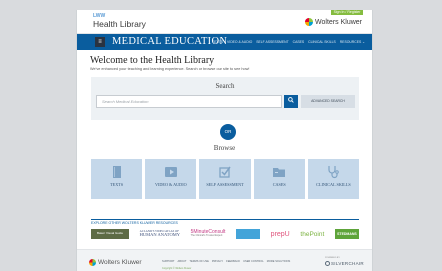 This screenshot has height=271, width=442. I want to click on wolters-kluwer-logo: Wolters Kluwer, so click(333, 22).